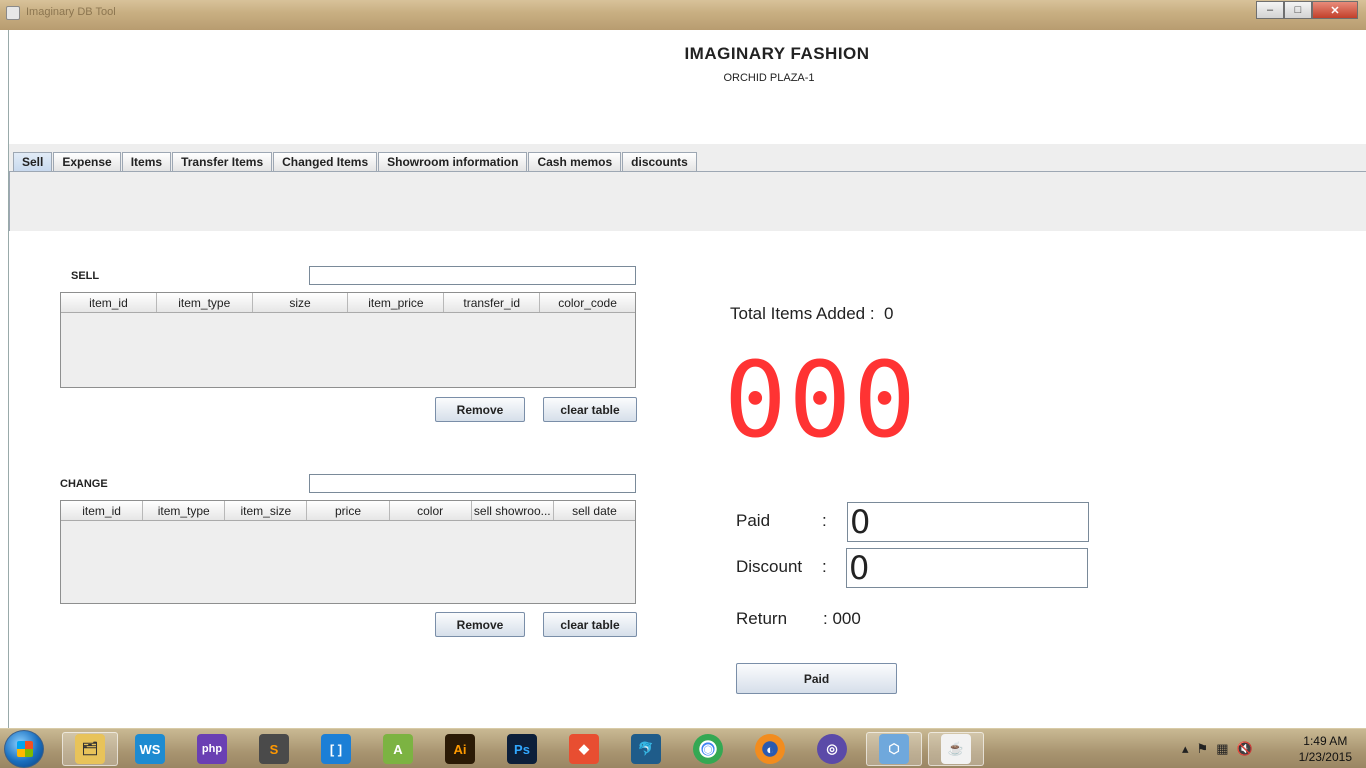  I want to click on sell-clear-table-button: clear table, so click(590, 409).